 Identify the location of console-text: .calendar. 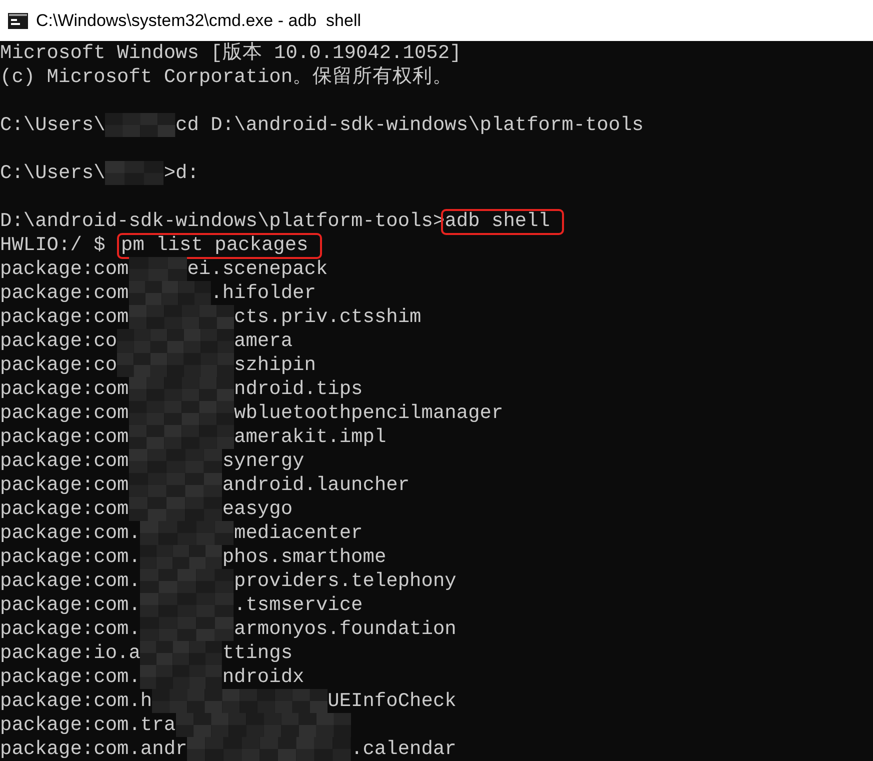
(403, 749).